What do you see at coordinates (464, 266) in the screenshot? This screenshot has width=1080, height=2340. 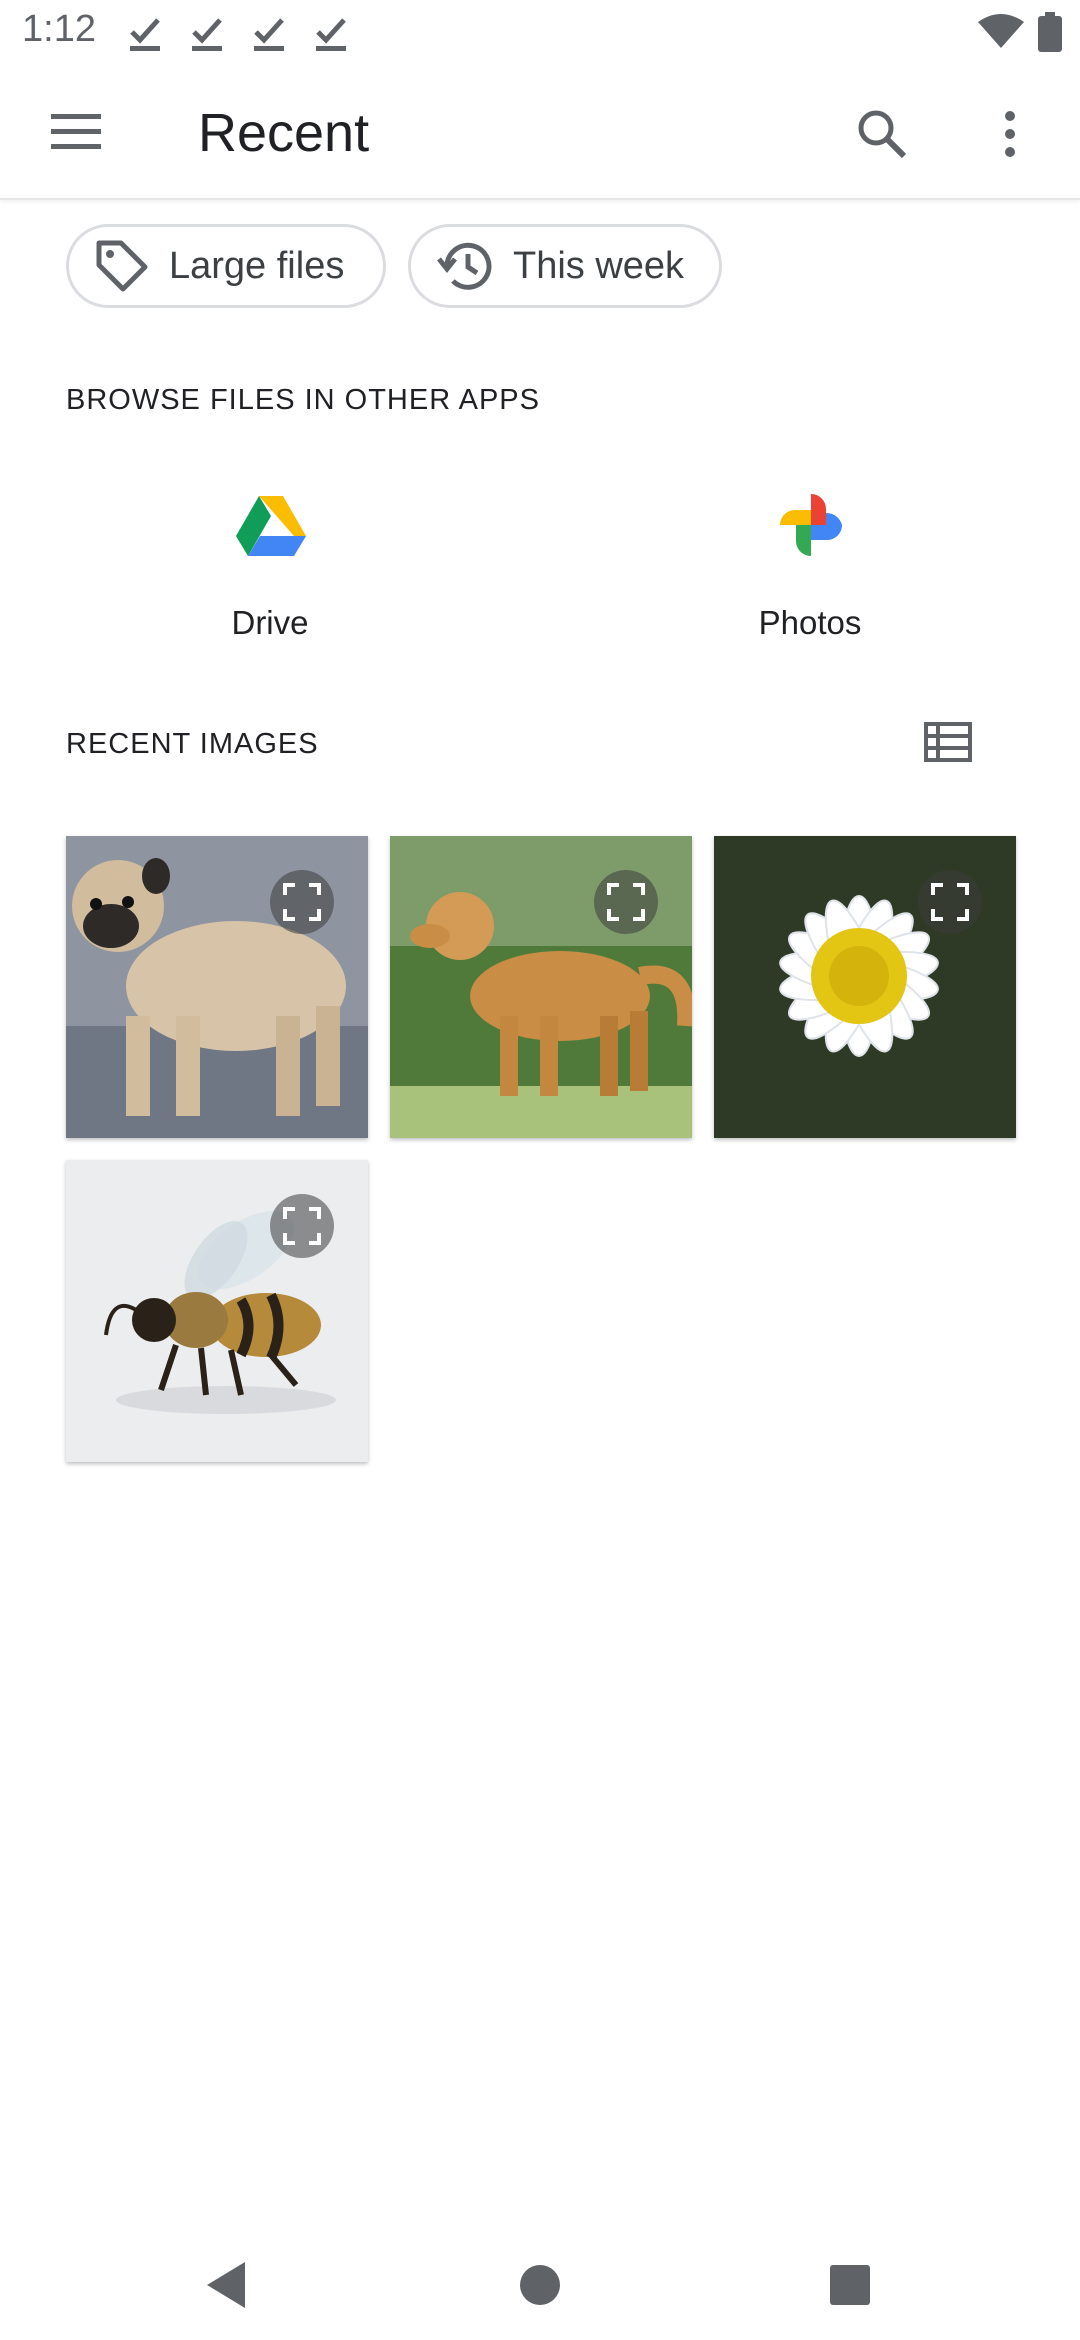 I see `history-icon` at bounding box center [464, 266].